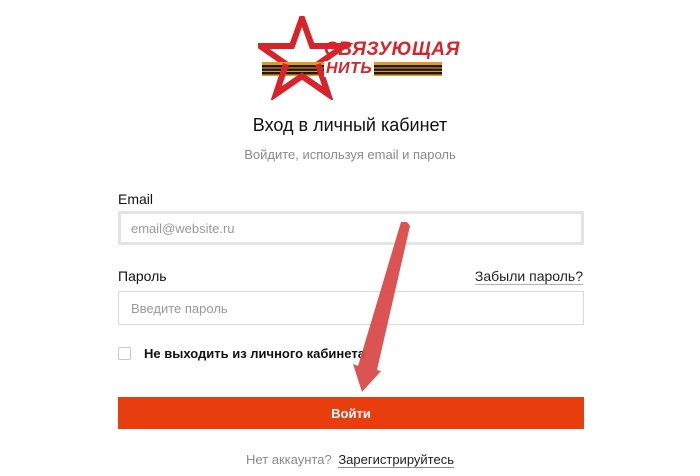 The width and height of the screenshot is (700, 476). Describe the element at coordinates (254, 353) in the screenshot. I see `remember-me-label: Не выходить из личного кабинета` at that location.